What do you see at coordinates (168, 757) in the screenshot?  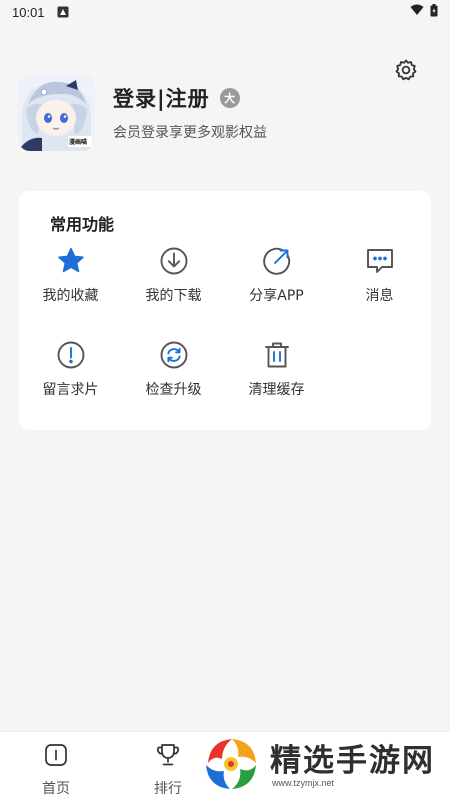 I see `trophy-icon` at bounding box center [168, 757].